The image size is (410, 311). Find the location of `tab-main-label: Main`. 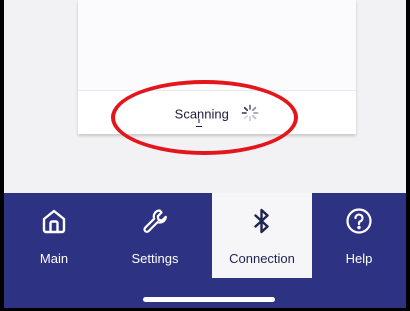

tab-main-label: Main is located at coordinates (54, 258).